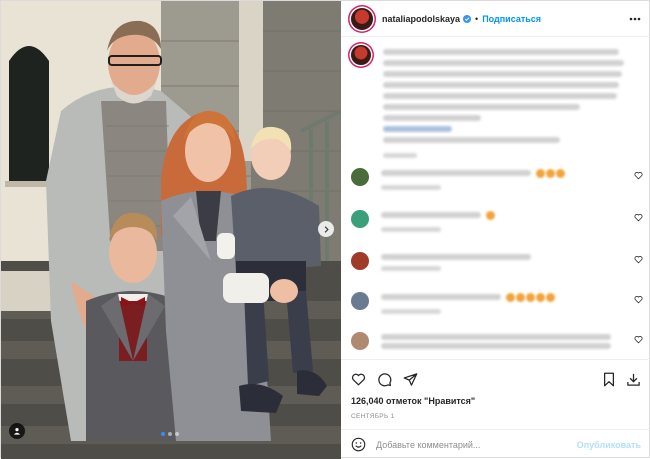 Image resolution: width=650 pixels, height=459 pixels. I want to click on post-date: СЕНТЯБРЬ 1, so click(373, 416).